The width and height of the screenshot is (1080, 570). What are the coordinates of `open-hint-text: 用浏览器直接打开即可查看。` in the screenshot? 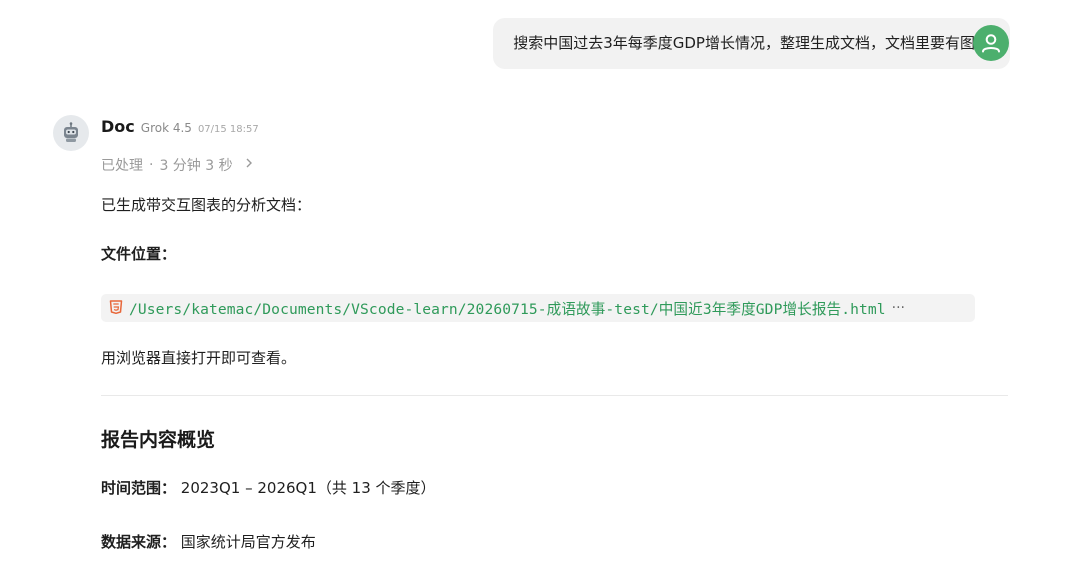 It's located at (199, 358).